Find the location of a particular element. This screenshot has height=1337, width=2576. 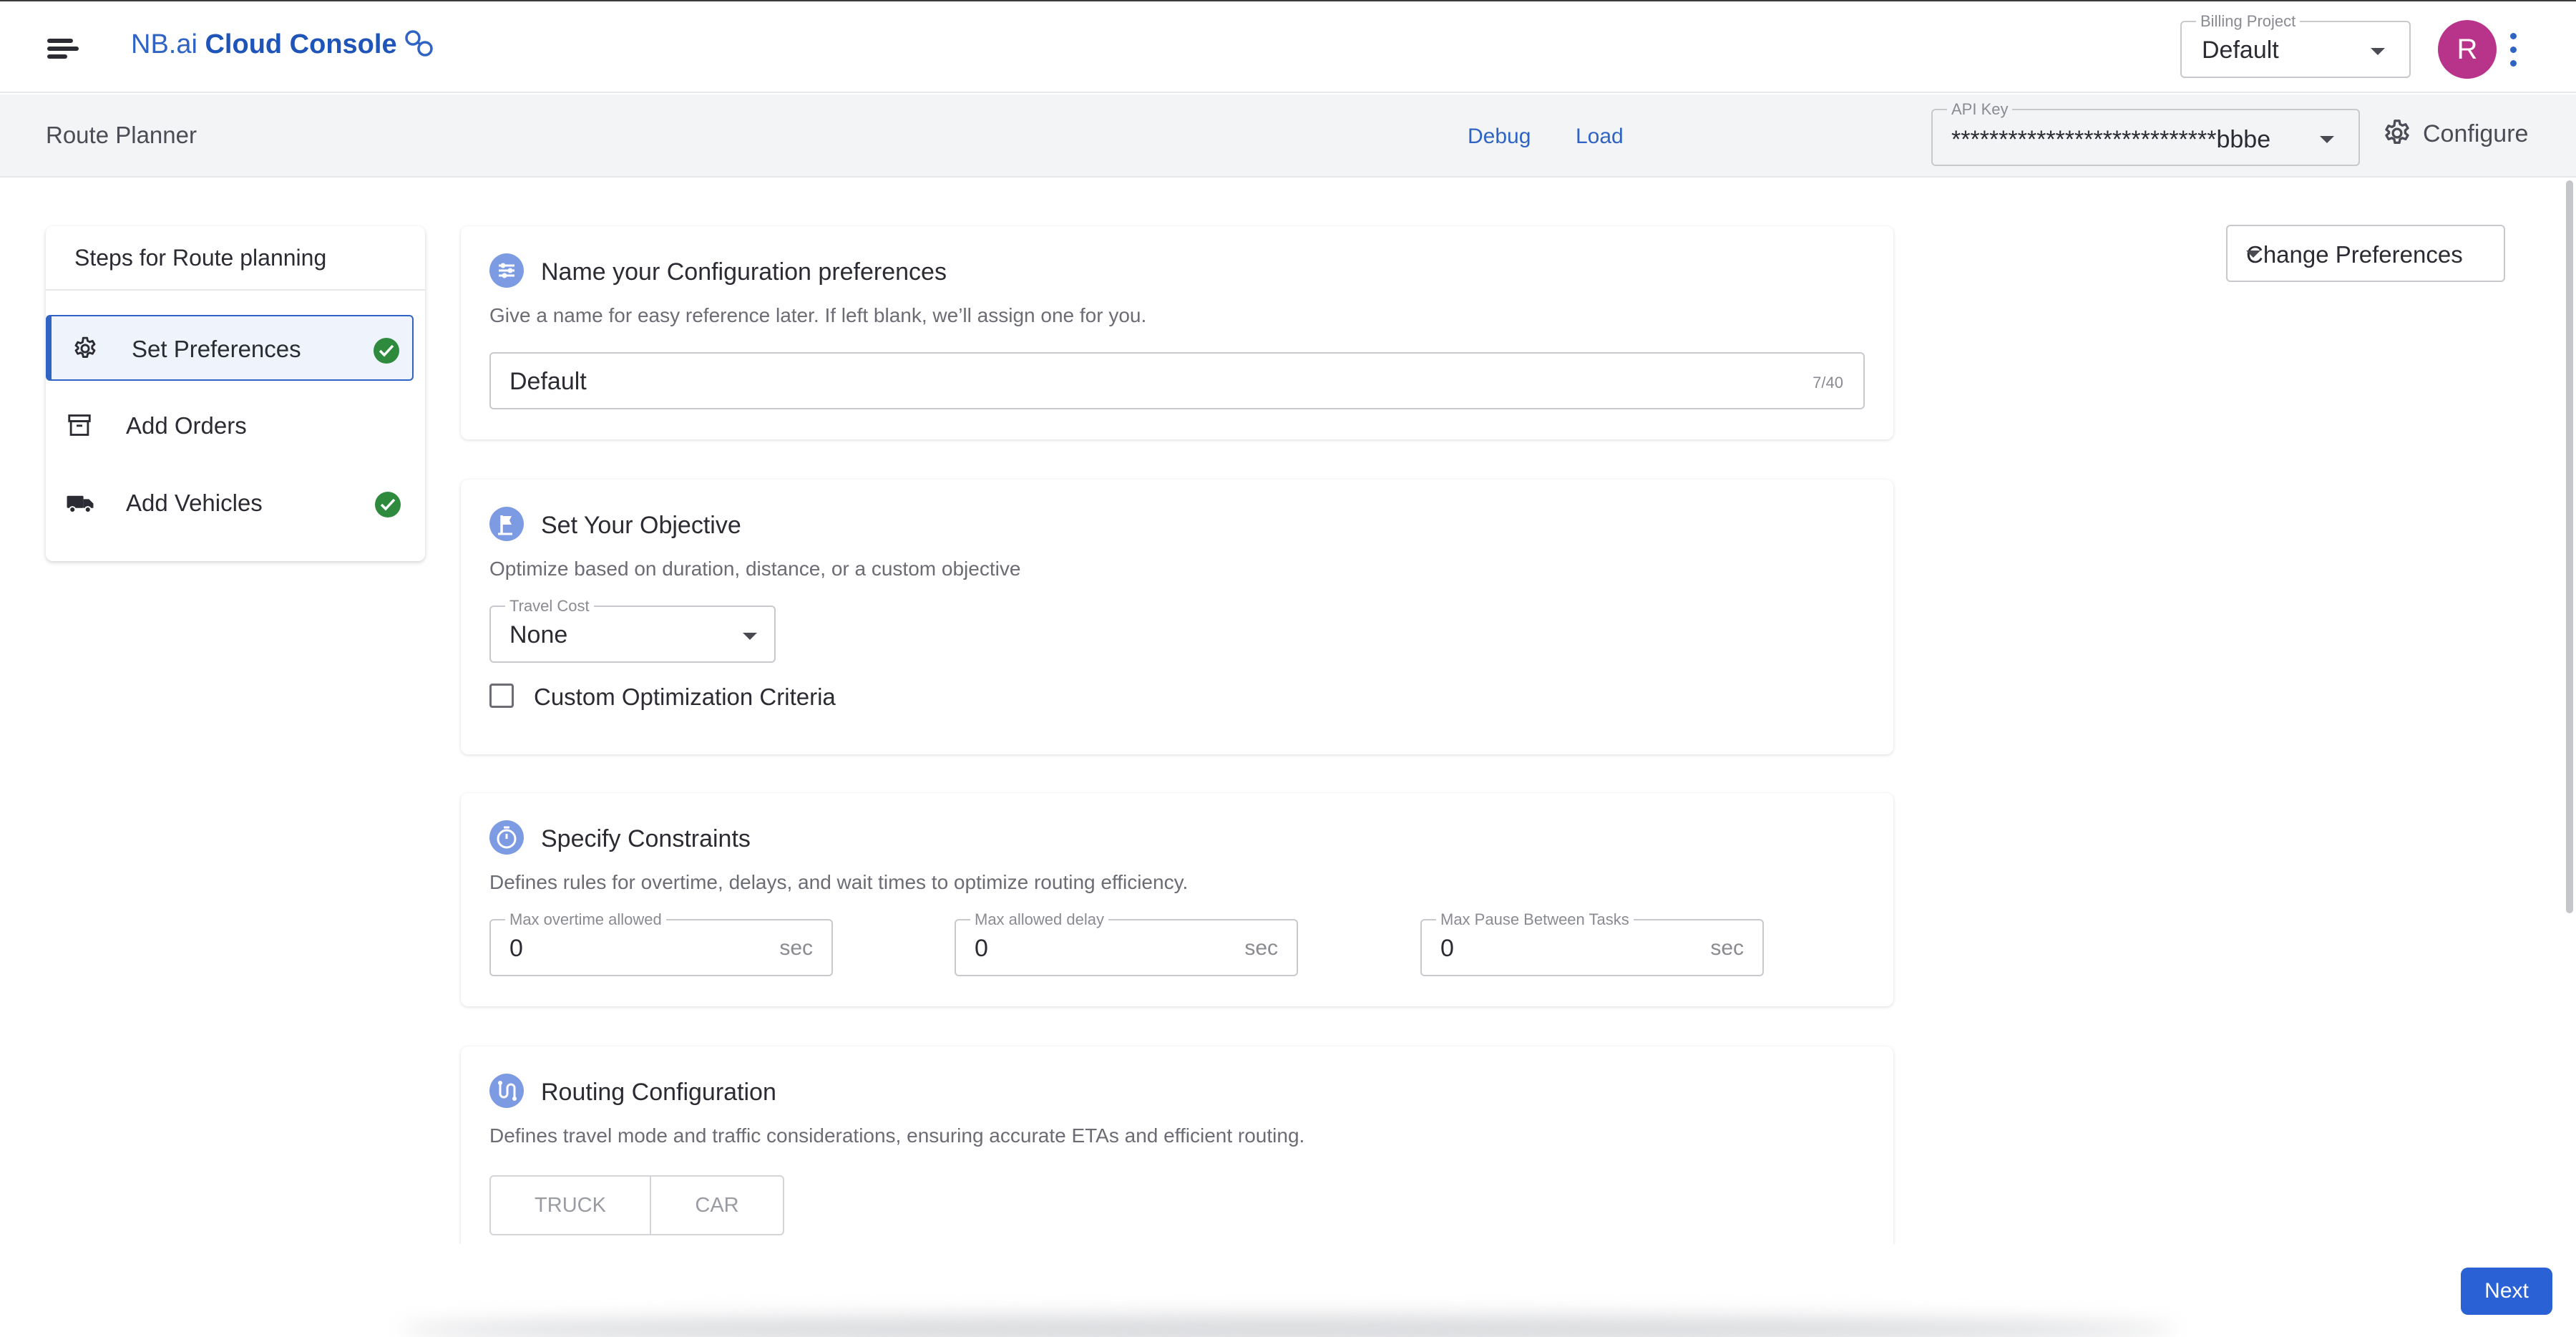

page-title: Route Planner is located at coordinates (122, 135).